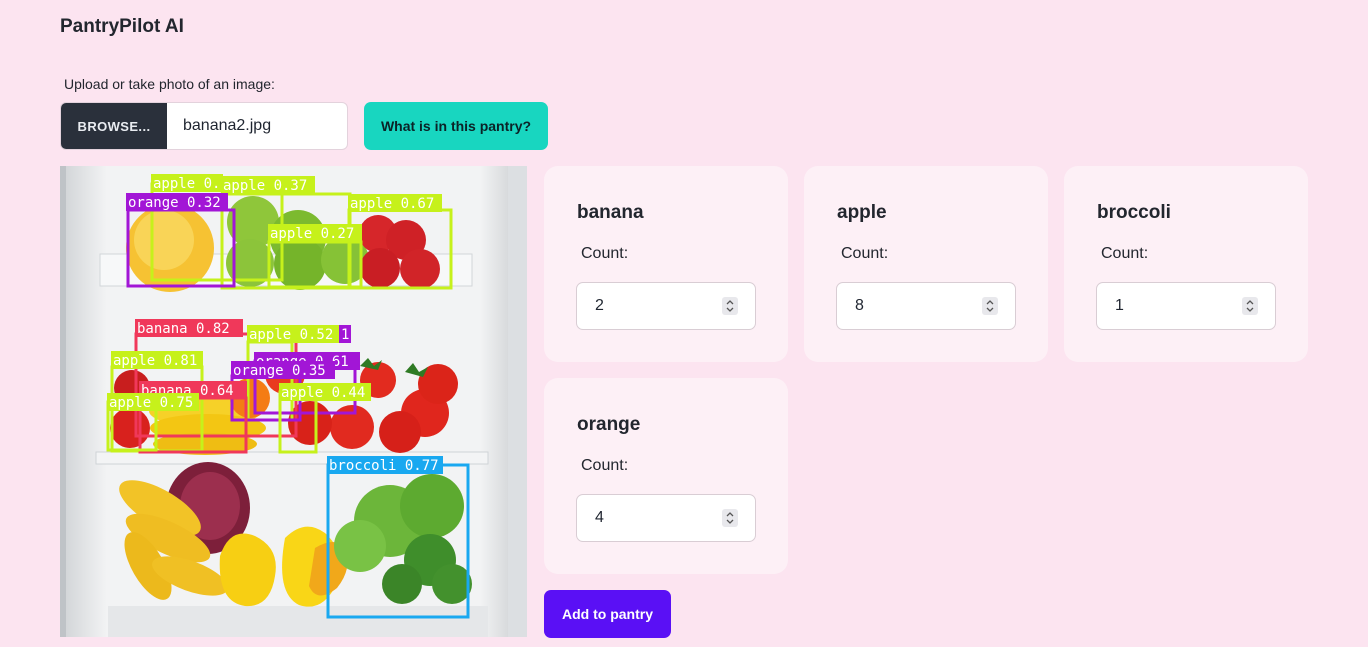 Image resolution: width=1368 pixels, height=647 pixels. What do you see at coordinates (183, 329) in the screenshot?
I see `detection-label: banana 0.82` at bounding box center [183, 329].